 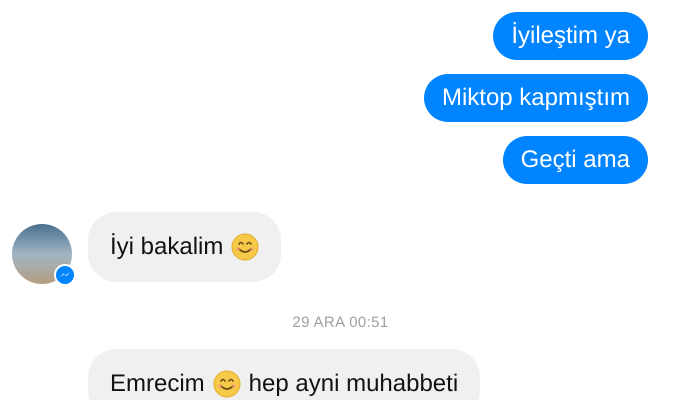 What do you see at coordinates (570, 36) in the screenshot?
I see `message-text: İyileştim ya` at bounding box center [570, 36].